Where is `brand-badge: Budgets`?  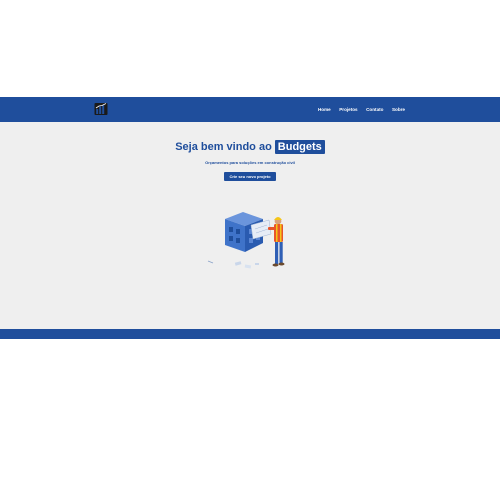 brand-badge: Budgets is located at coordinates (299, 147).